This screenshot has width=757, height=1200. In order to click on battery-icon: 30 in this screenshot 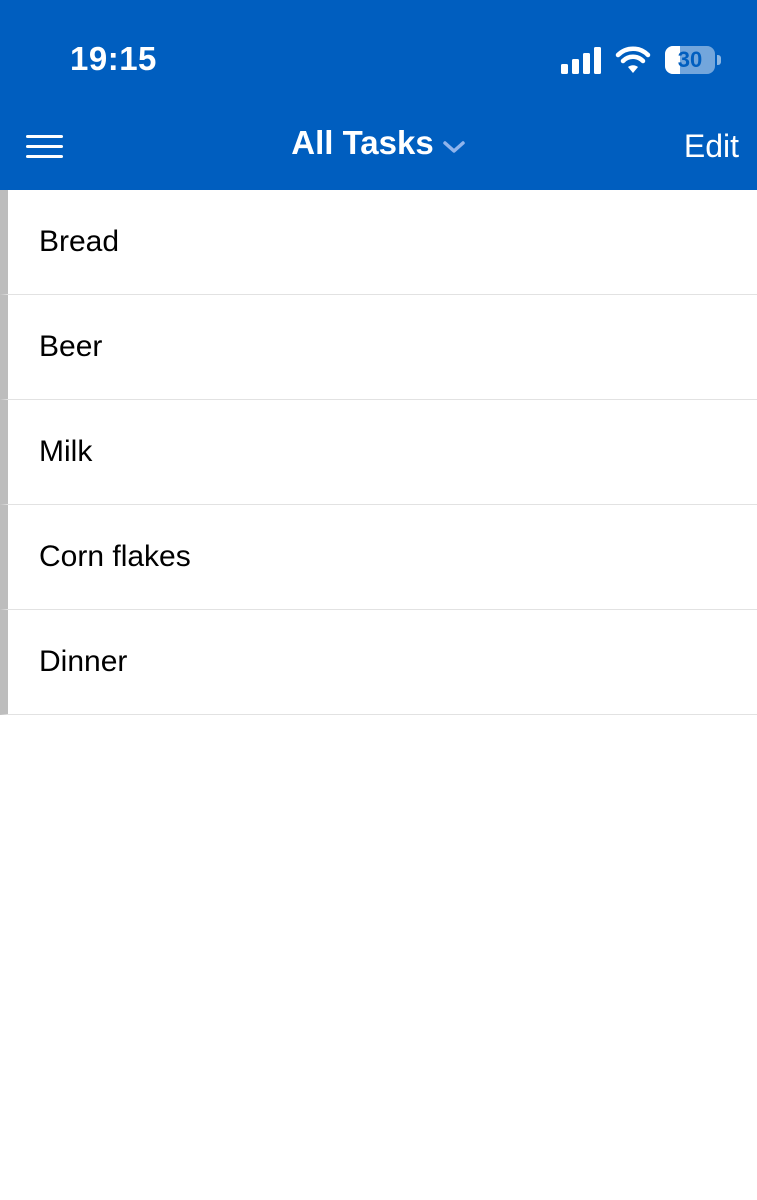, I will do `click(693, 60)`.